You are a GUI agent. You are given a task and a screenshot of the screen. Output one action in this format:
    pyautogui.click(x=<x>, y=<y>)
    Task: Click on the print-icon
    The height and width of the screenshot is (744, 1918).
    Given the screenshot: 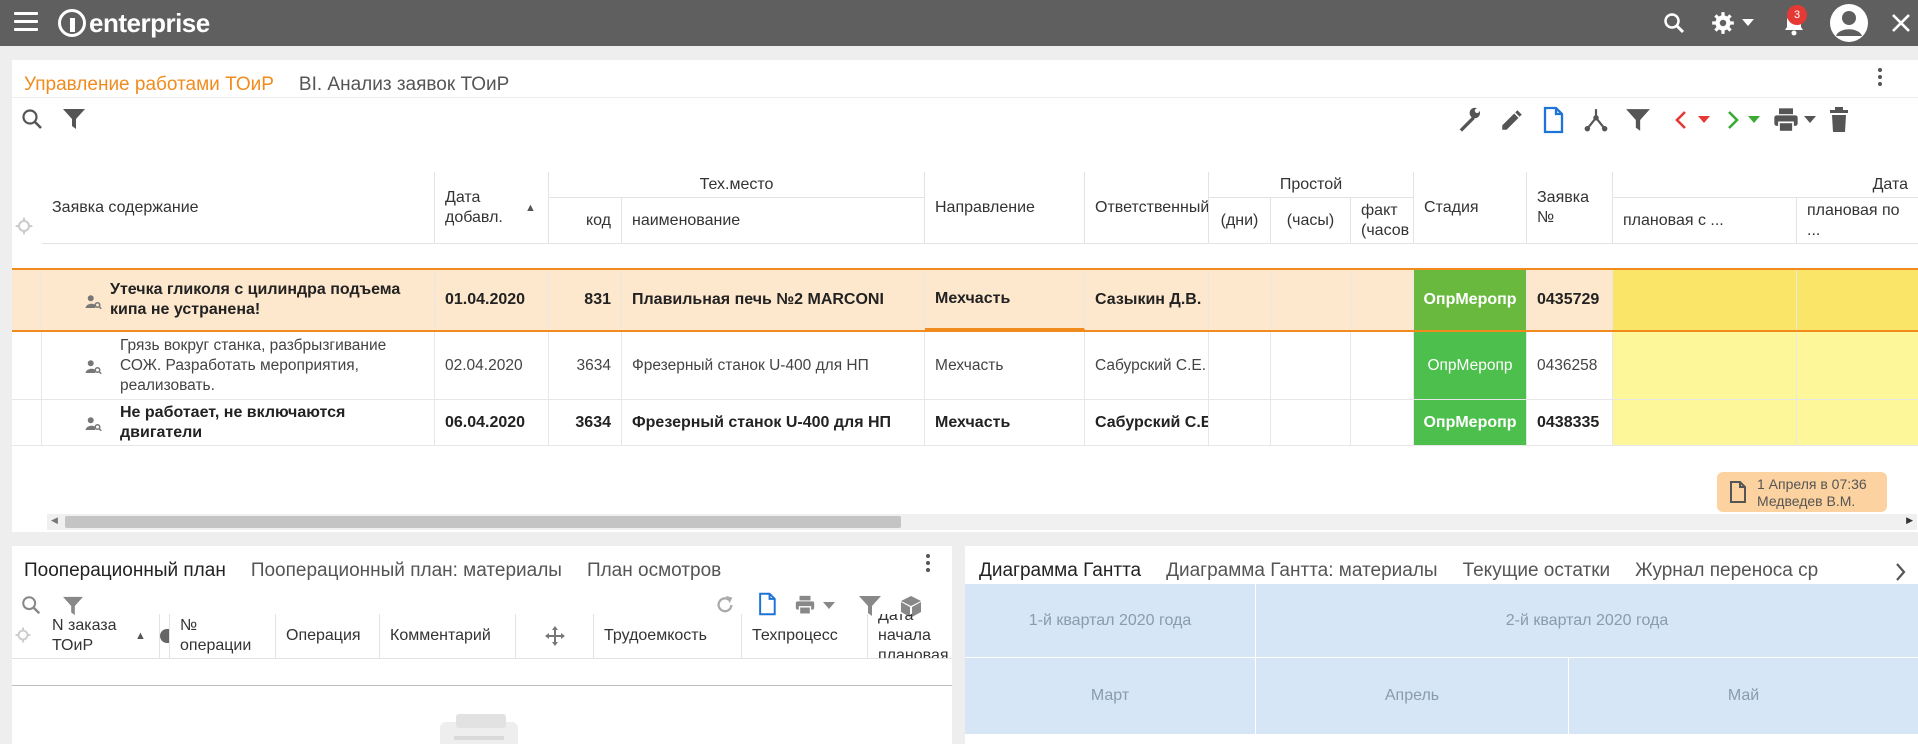 What is the action you would take?
    pyautogui.click(x=805, y=605)
    